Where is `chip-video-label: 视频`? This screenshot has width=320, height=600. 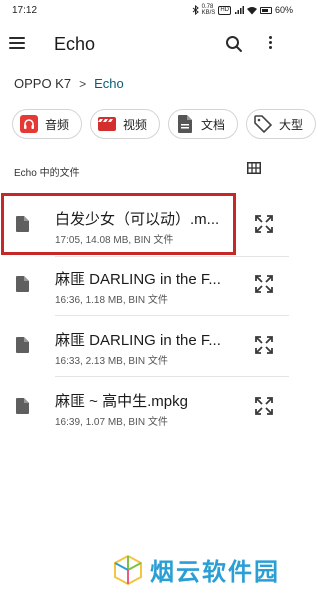
chip-video-label: 视频 is located at coordinates (135, 124).